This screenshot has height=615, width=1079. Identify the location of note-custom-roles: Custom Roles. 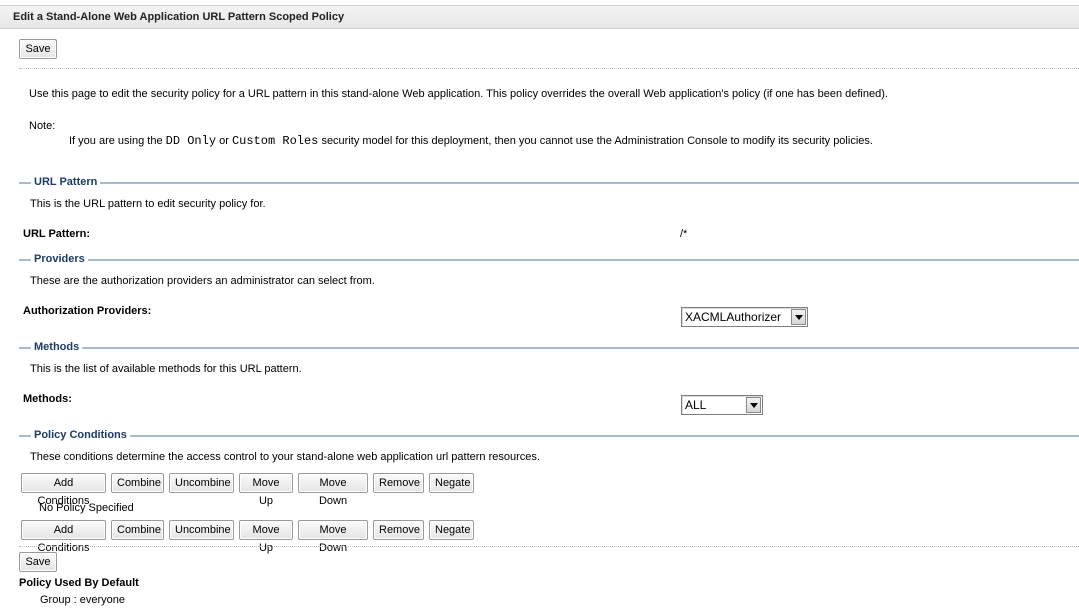
(275, 141).